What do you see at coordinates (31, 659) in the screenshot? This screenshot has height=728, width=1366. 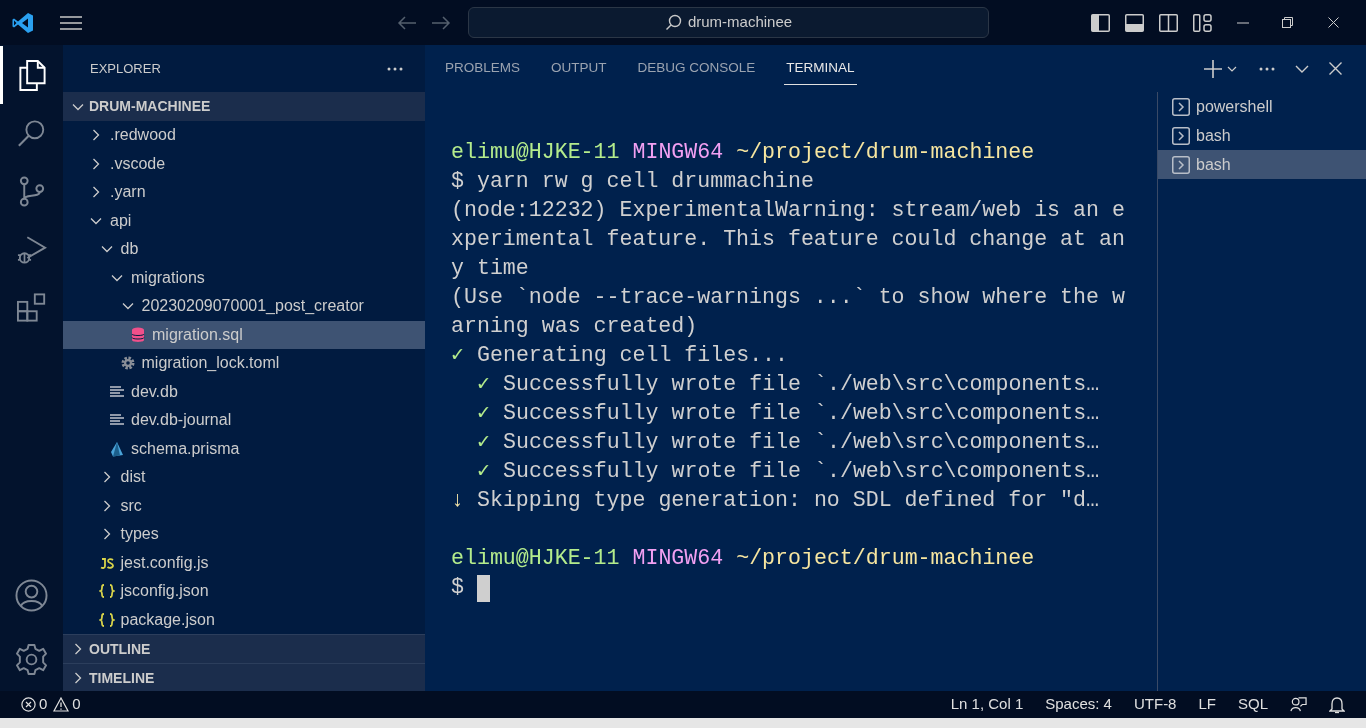 I see `settings-icon` at bounding box center [31, 659].